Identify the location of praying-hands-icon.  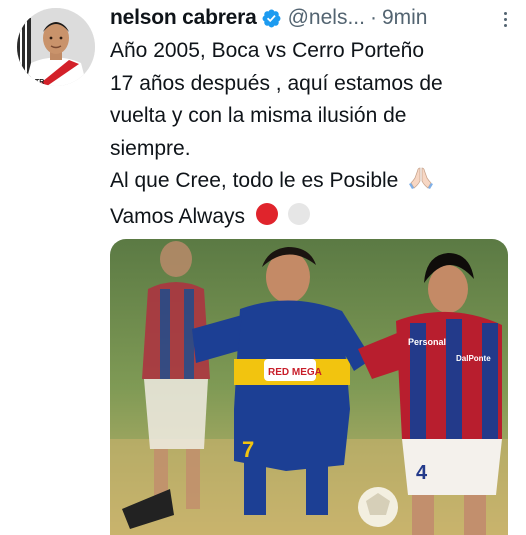
(421, 183).